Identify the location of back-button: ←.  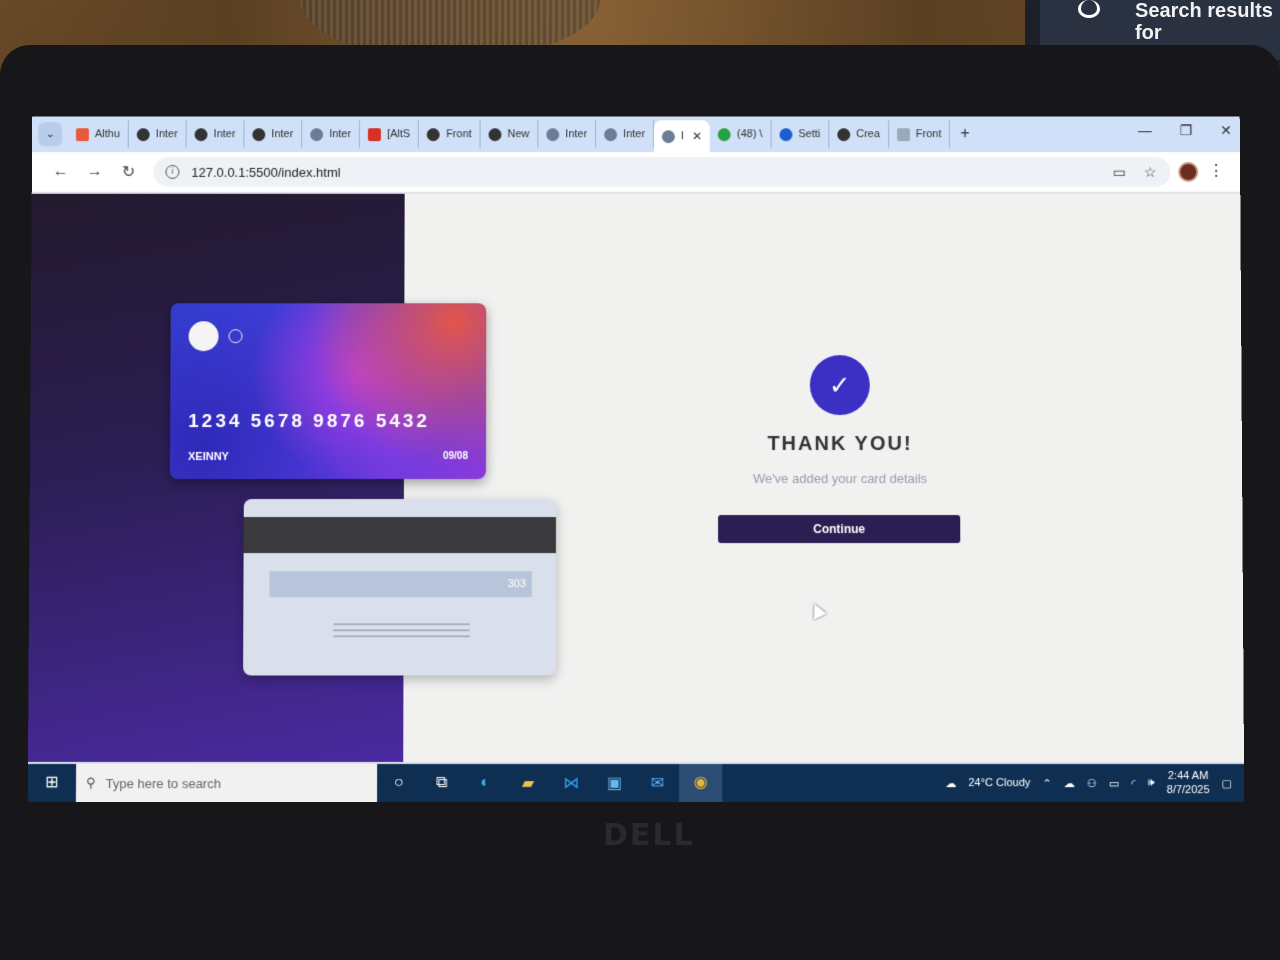
(61, 172).